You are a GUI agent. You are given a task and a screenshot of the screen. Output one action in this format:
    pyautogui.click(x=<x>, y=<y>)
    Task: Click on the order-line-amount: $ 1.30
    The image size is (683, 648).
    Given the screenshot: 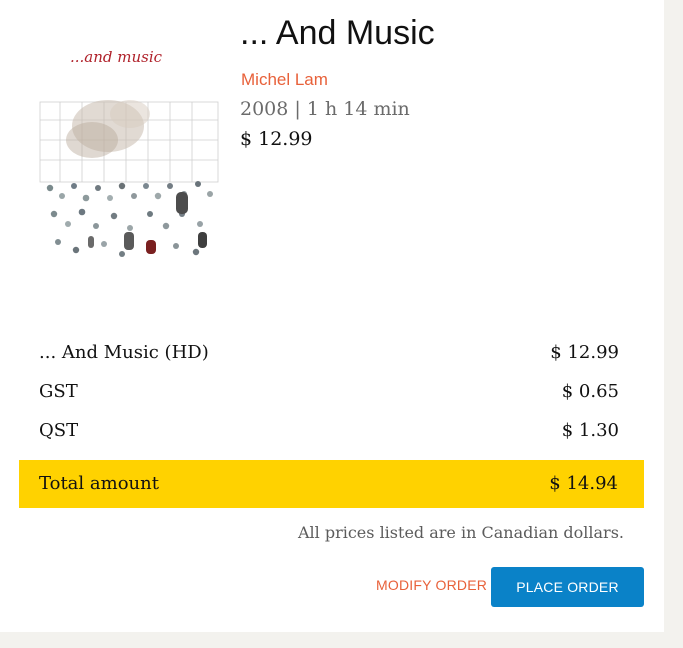 What is the action you would take?
    pyautogui.click(x=590, y=430)
    